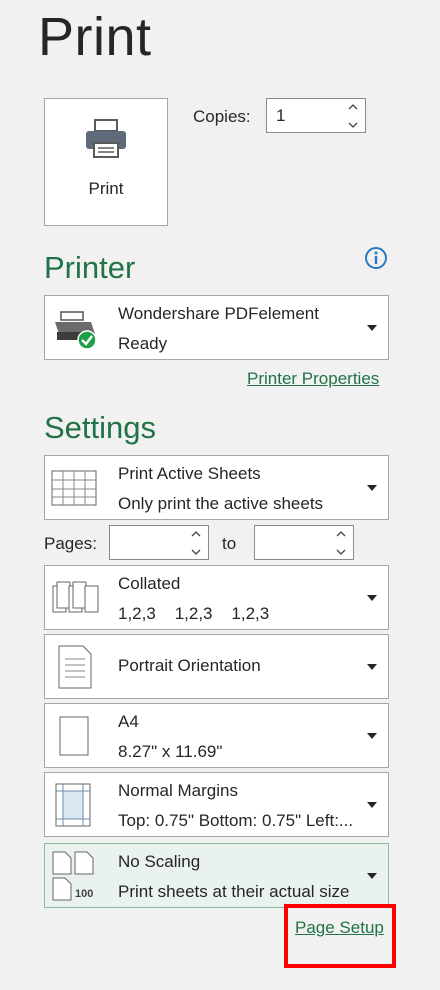 This screenshot has height=990, width=440. What do you see at coordinates (100, 427) in the screenshot?
I see `settings-section-title: Settings` at bounding box center [100, 427].